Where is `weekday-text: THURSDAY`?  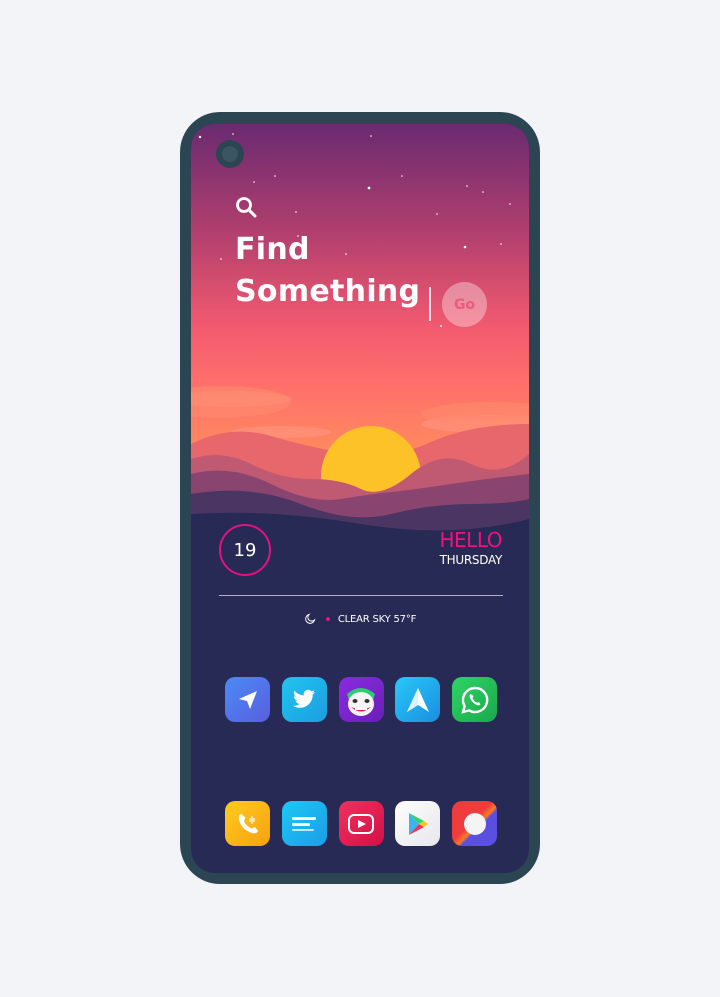
weekday-text: THURSDAY is located at coordinates (471, 560).